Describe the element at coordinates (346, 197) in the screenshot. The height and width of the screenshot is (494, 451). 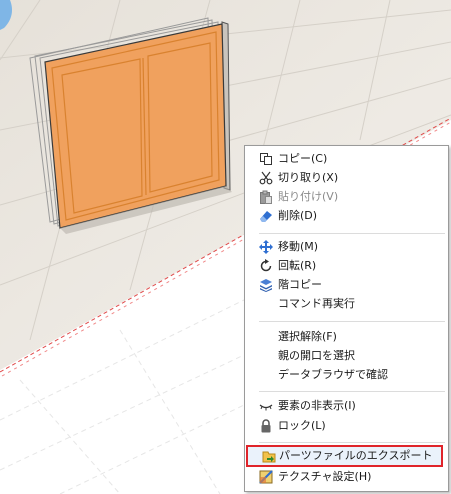
I see `menu-item-paste: 貼り付け(V)` at that location.